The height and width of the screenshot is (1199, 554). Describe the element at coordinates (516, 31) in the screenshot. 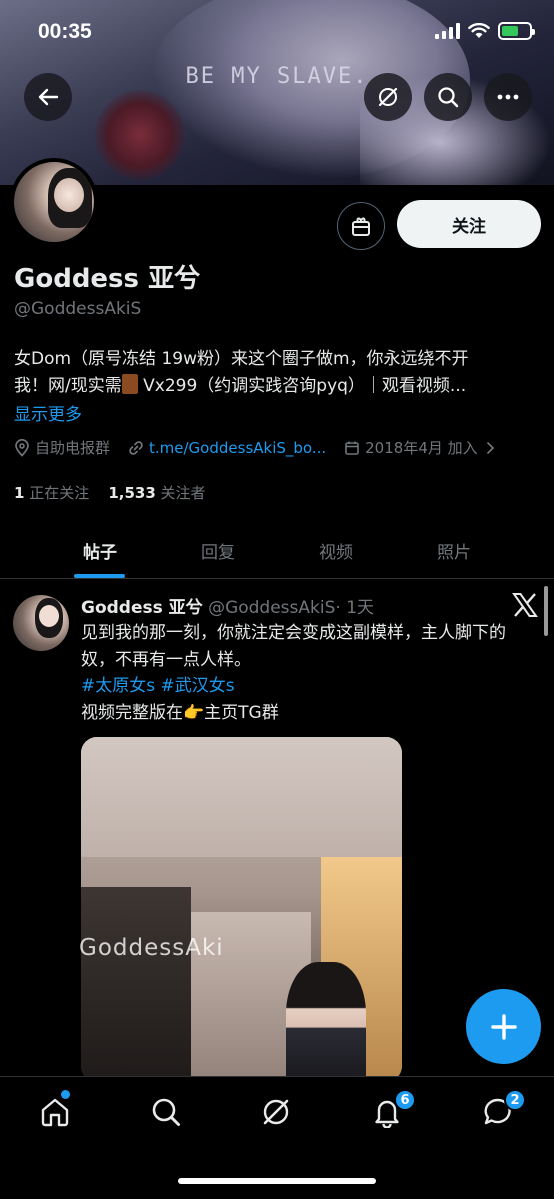

I see `battery-icon` at that location.